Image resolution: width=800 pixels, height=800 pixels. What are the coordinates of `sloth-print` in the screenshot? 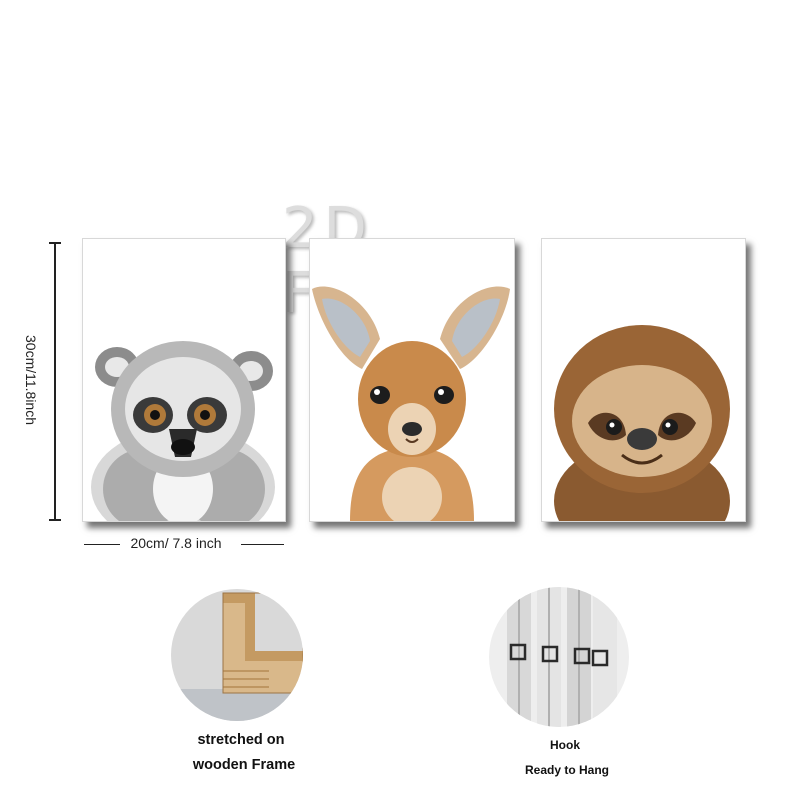 It's located at (643, 380).